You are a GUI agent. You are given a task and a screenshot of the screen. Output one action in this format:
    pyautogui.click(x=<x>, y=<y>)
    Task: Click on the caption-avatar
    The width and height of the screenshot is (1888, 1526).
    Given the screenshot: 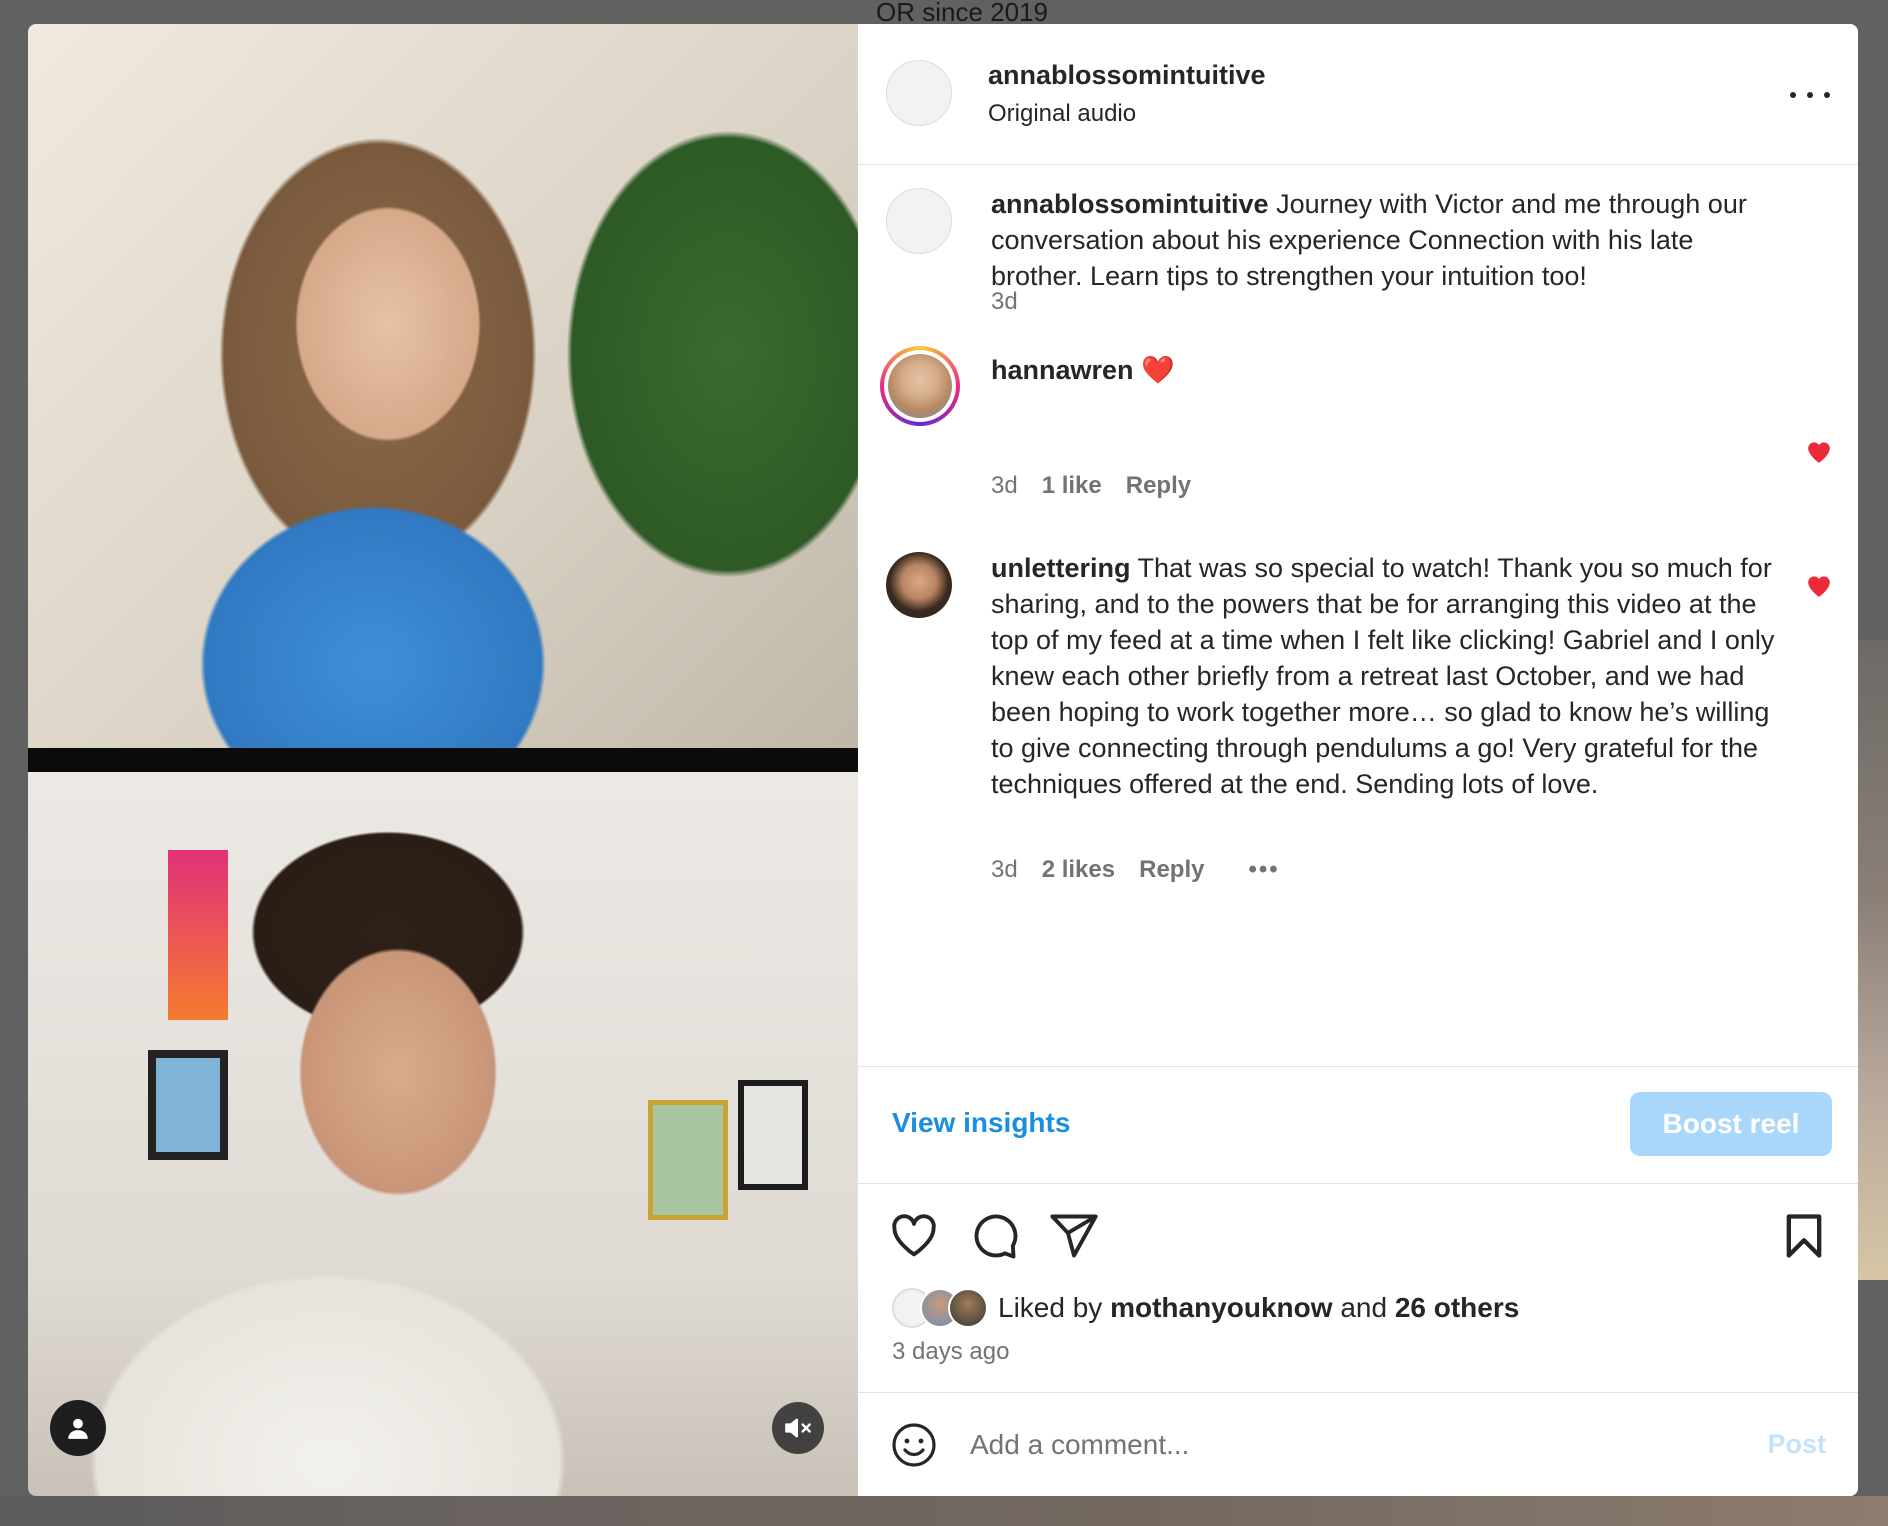 What is the action you would take?
    pyautogui.click(x=919, y=221)
    